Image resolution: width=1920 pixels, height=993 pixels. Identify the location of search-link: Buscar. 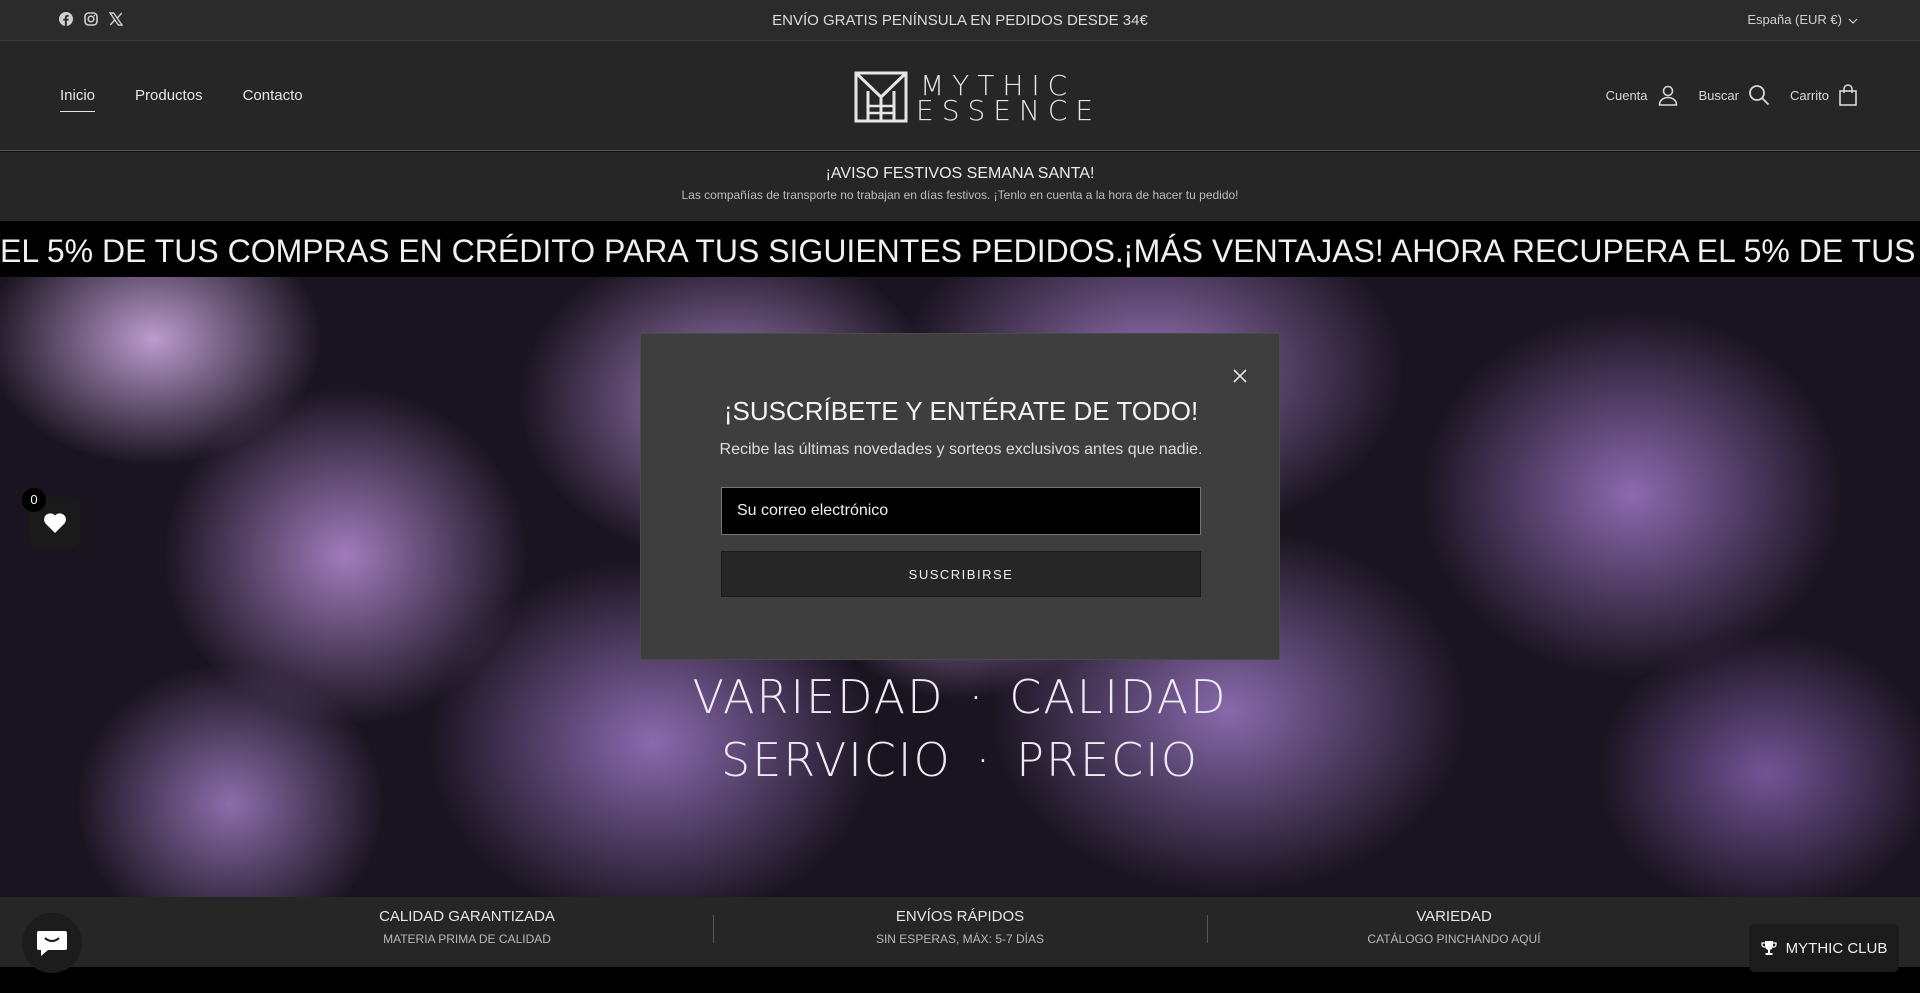
(1734, 95).